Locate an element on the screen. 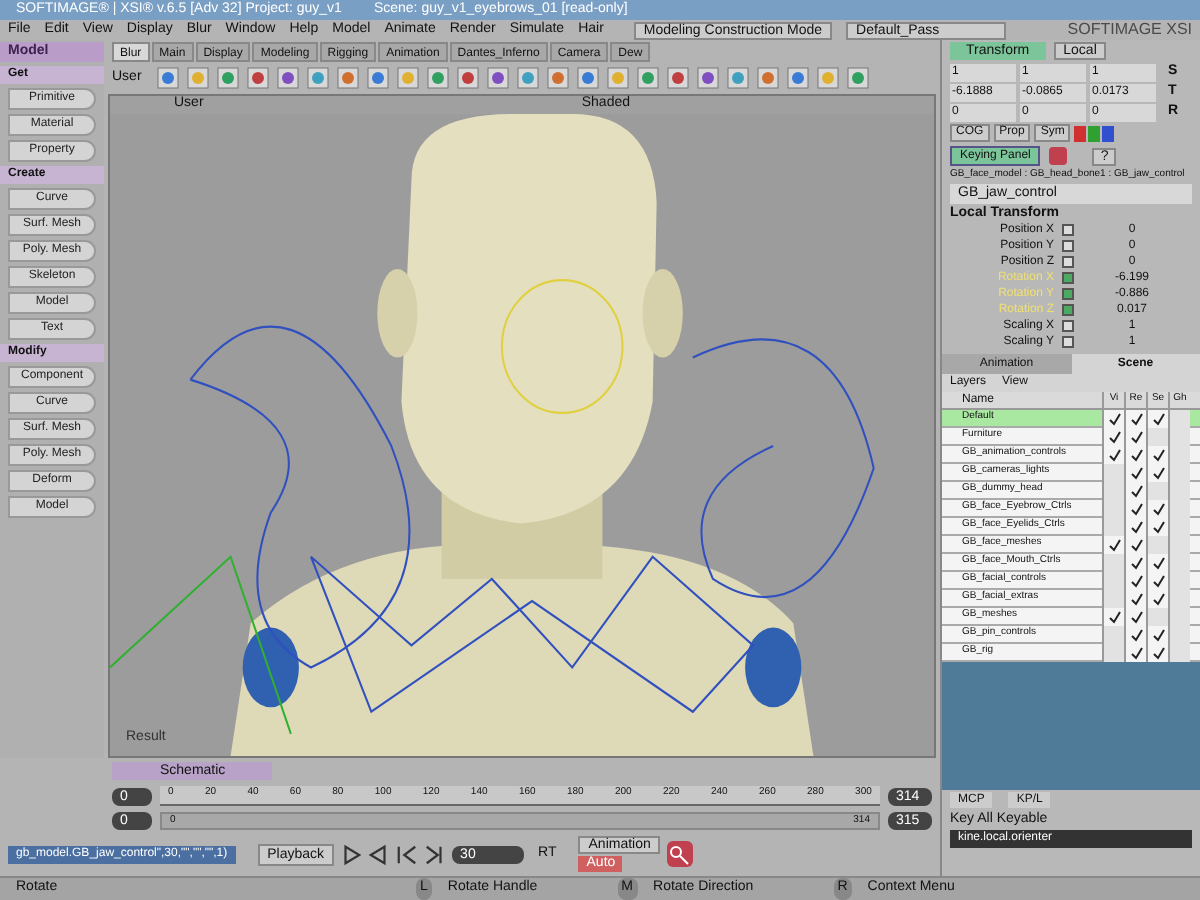 The height and width of the screenshot is (900, 1200). range-slider is located at coordinates (520, 820).